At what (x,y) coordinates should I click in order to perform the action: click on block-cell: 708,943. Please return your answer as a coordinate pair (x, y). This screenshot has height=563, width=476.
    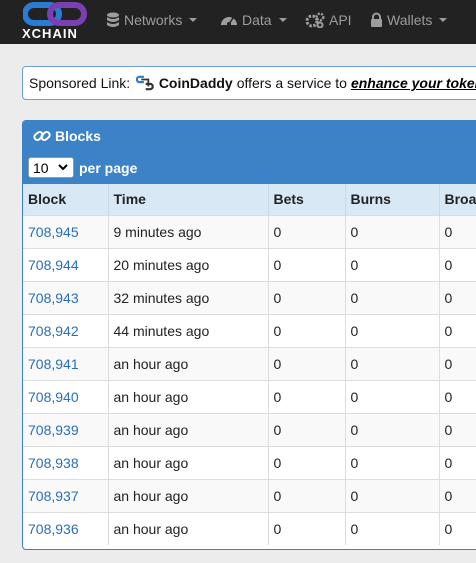
    Looking at the image, I should click on (66, 297).